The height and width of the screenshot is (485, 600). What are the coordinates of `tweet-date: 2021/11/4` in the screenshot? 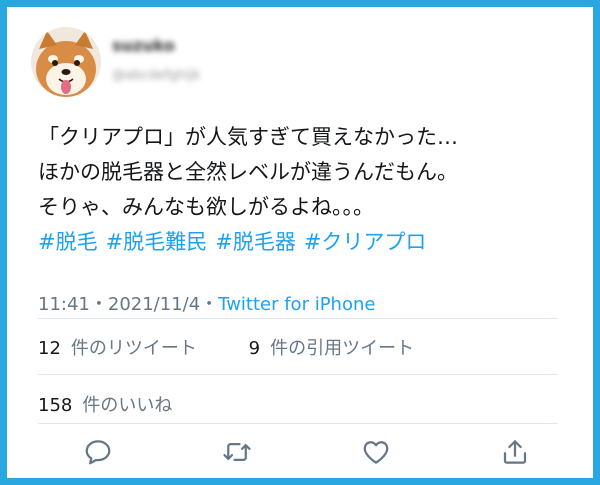 It's located at (154, 304).